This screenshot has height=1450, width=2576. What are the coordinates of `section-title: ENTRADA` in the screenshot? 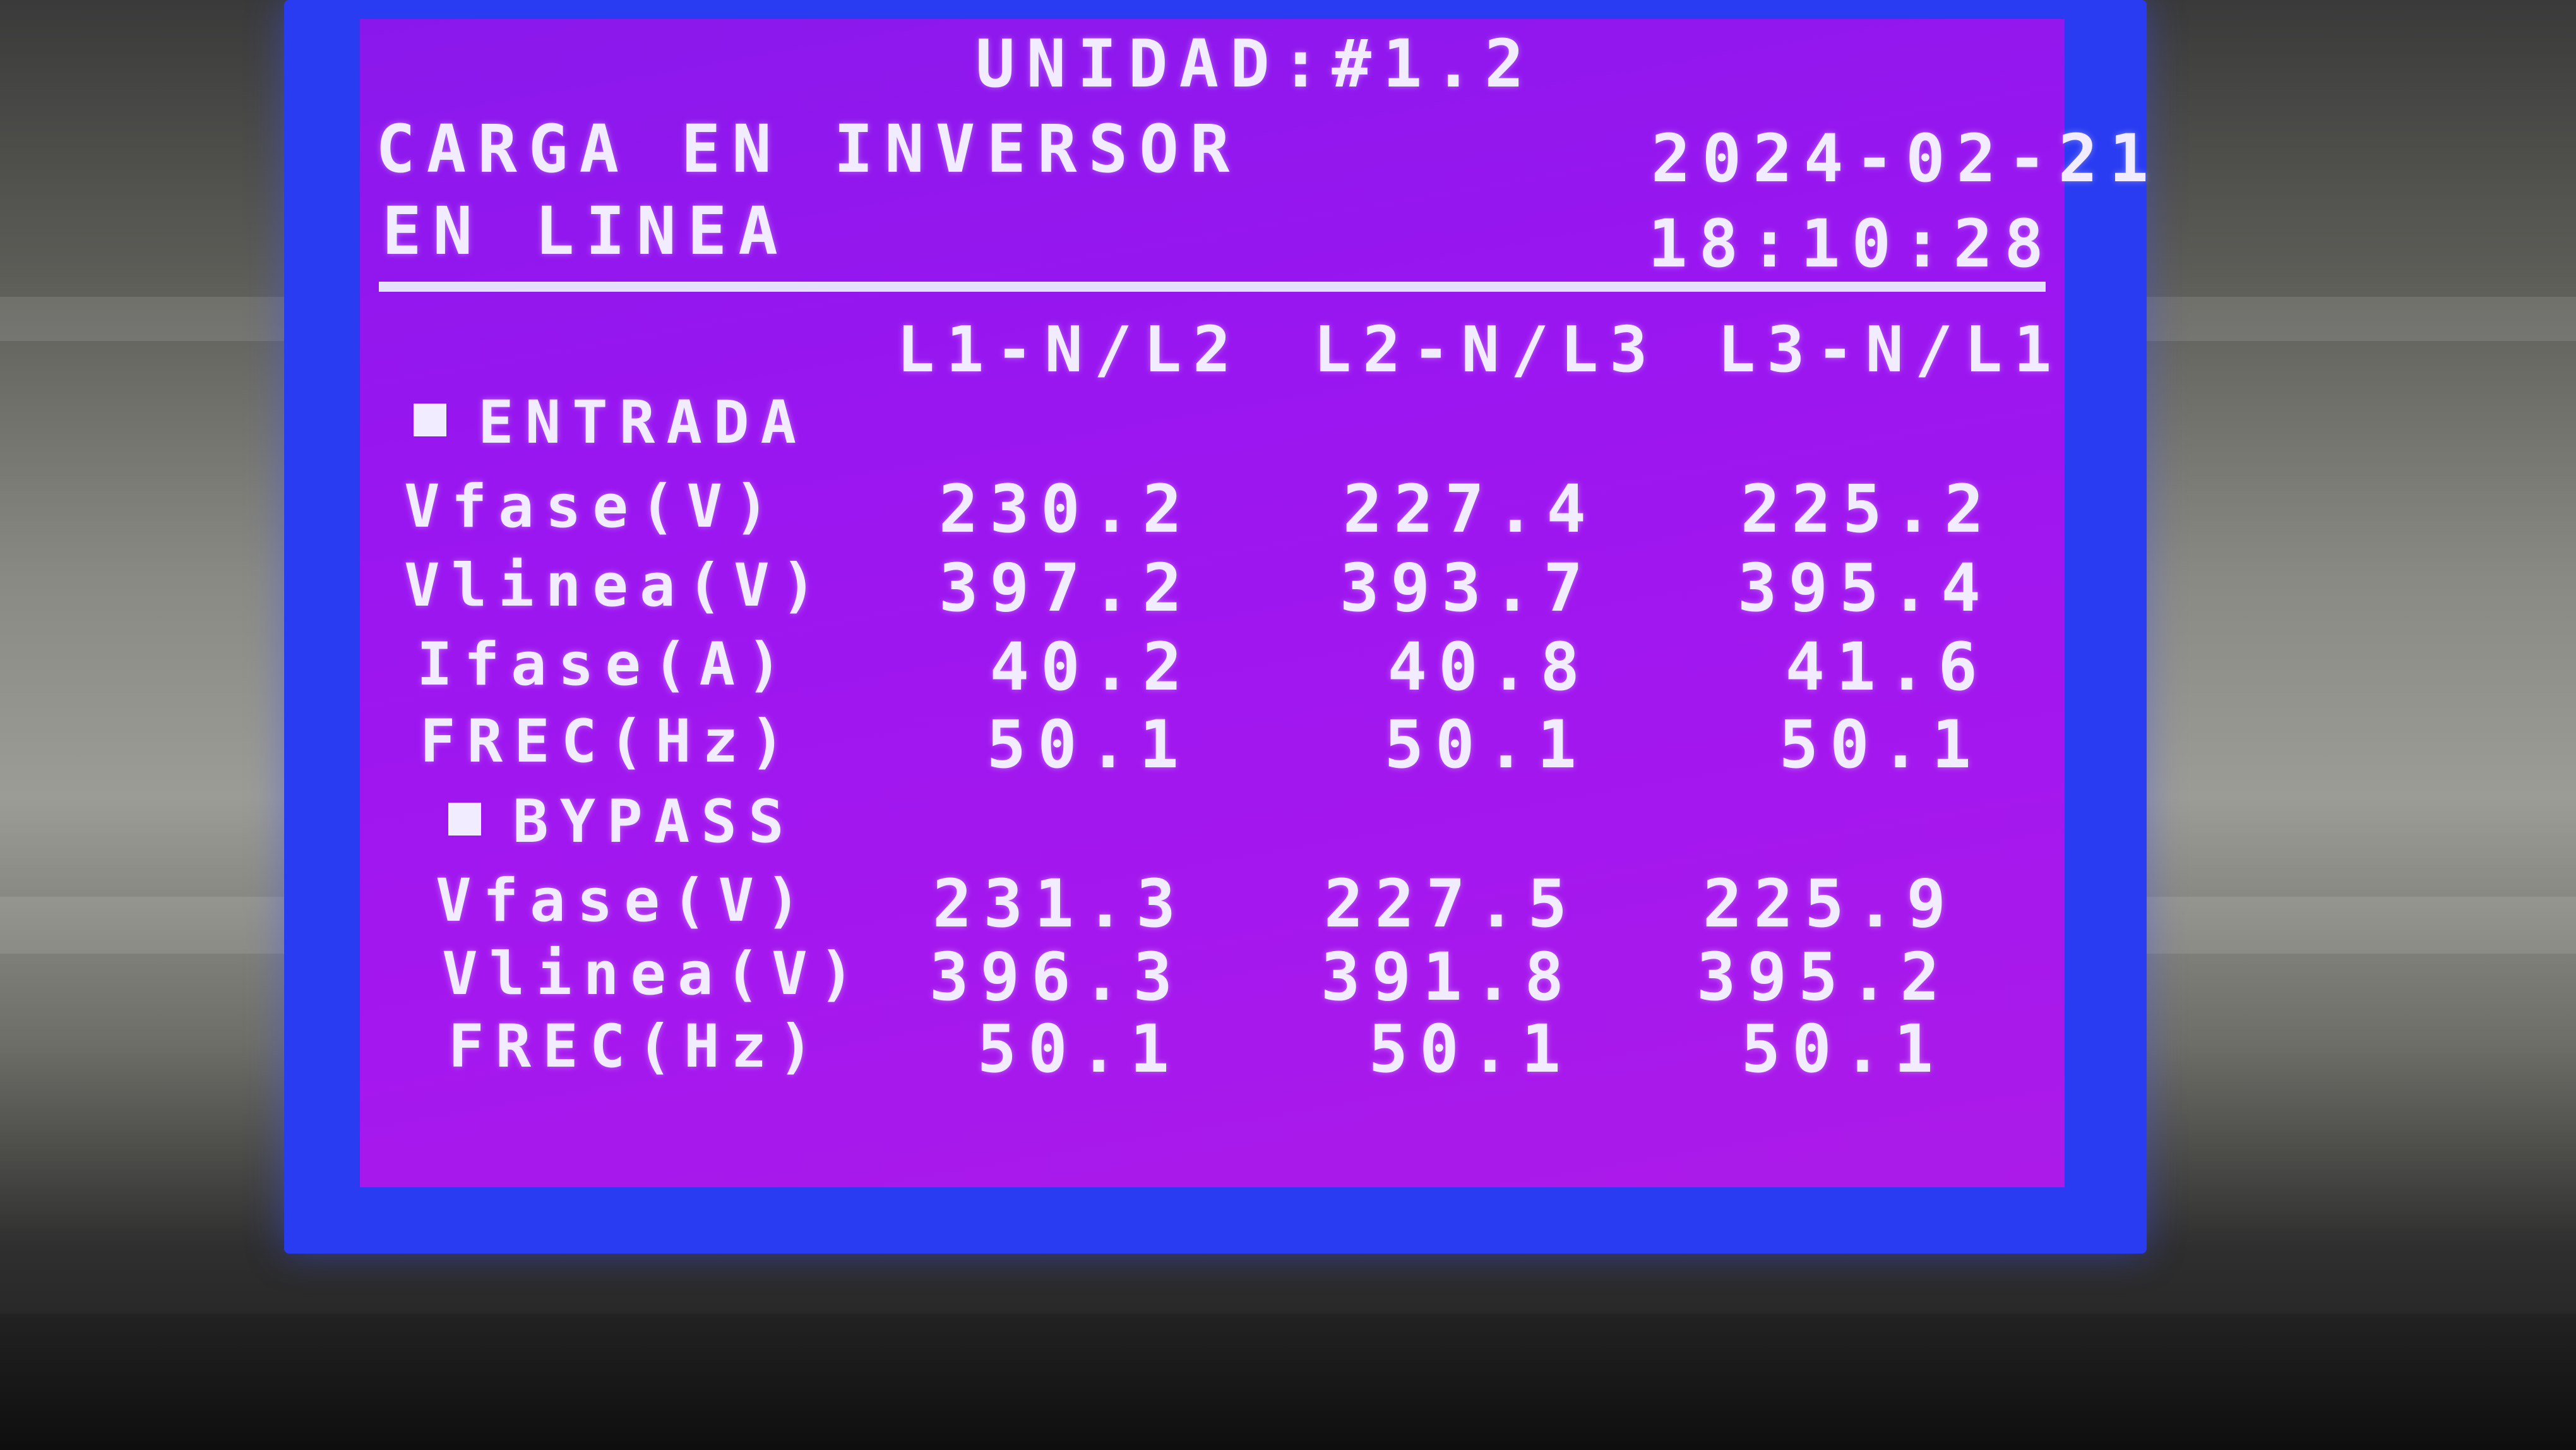 It's located at (643, 422).